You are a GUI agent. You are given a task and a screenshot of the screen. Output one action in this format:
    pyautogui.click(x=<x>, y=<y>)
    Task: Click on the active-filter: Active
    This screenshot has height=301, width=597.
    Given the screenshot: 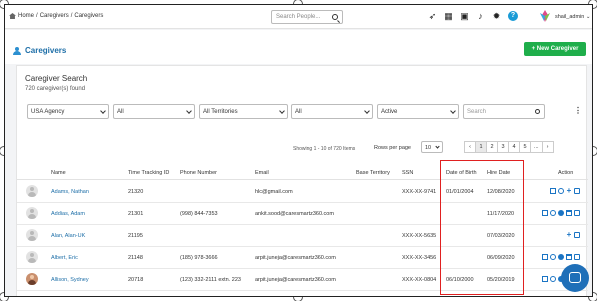 What is the action you would take?
    pyautogui.click(x=418, y=111)
    